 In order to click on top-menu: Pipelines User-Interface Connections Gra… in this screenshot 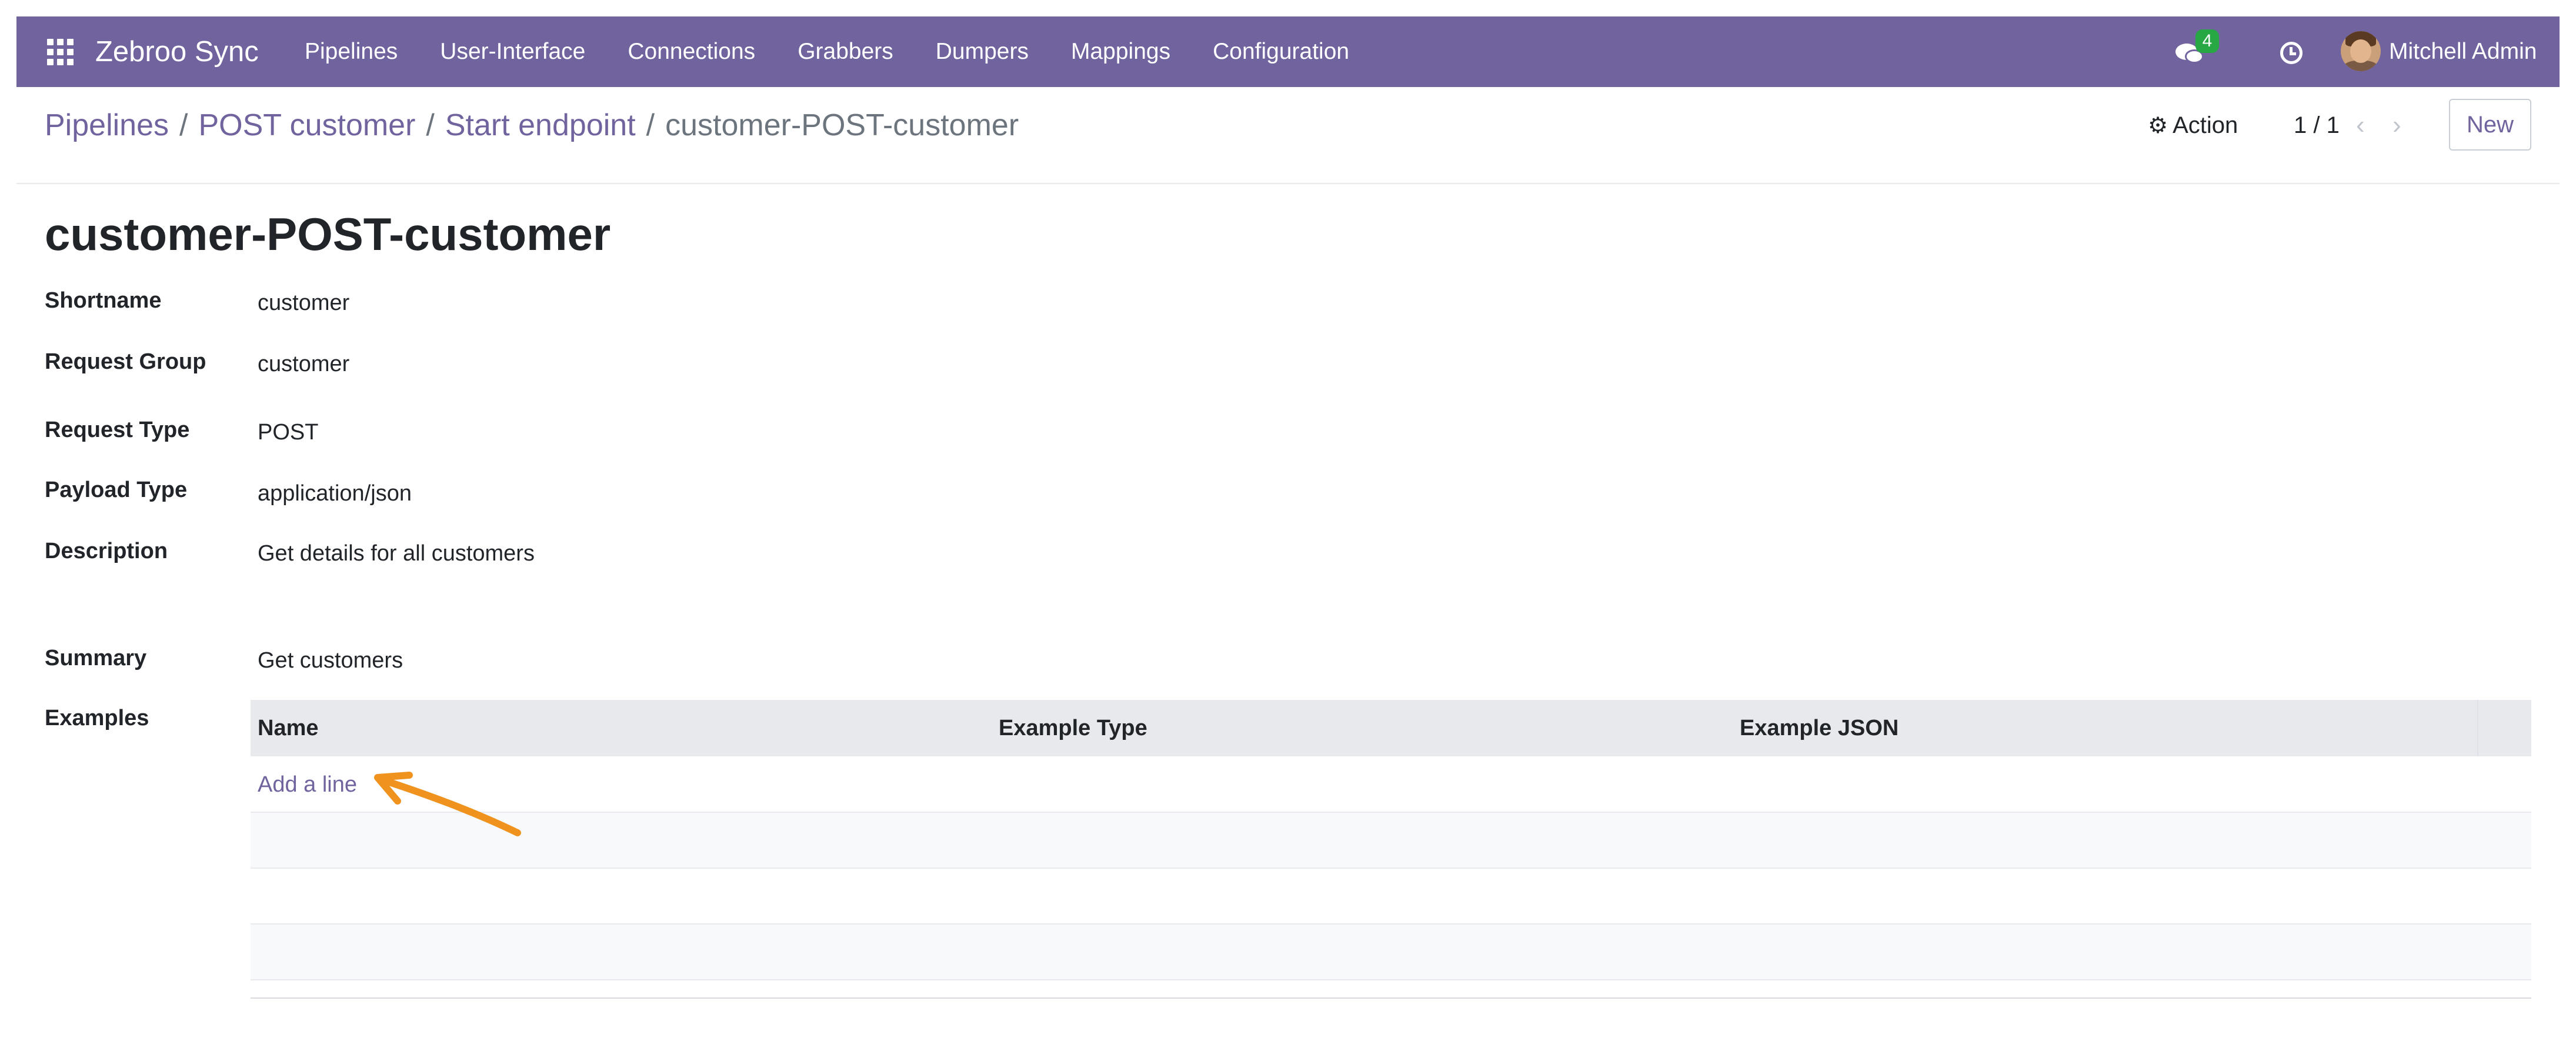, I will do `click(848, 52)`.